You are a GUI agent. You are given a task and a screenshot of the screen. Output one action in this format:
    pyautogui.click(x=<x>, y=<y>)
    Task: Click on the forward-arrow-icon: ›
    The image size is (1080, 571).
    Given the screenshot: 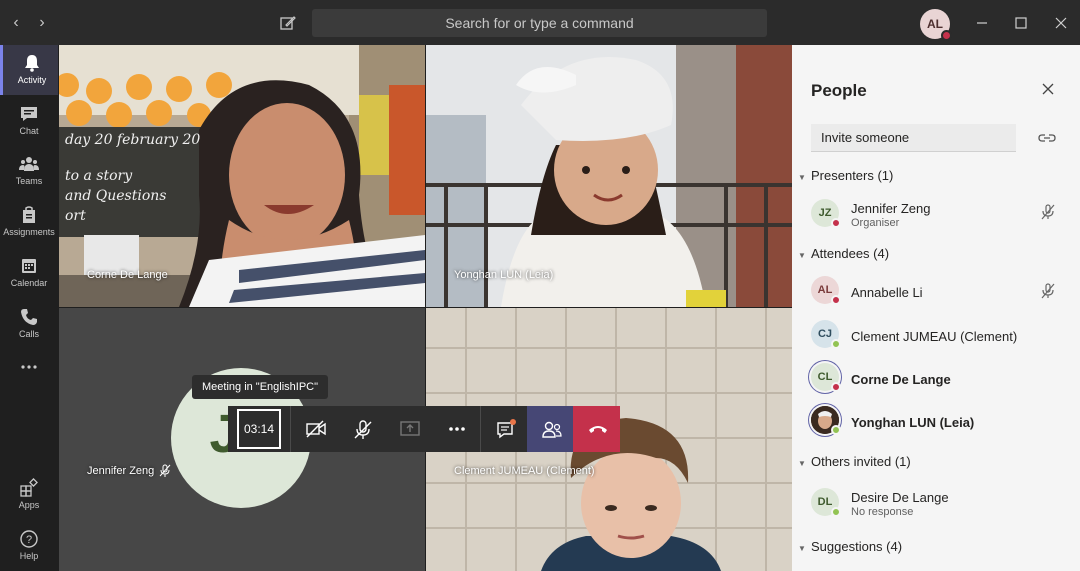 What is the action you would take?
    pyautogui.click(x=42, y=23)
    